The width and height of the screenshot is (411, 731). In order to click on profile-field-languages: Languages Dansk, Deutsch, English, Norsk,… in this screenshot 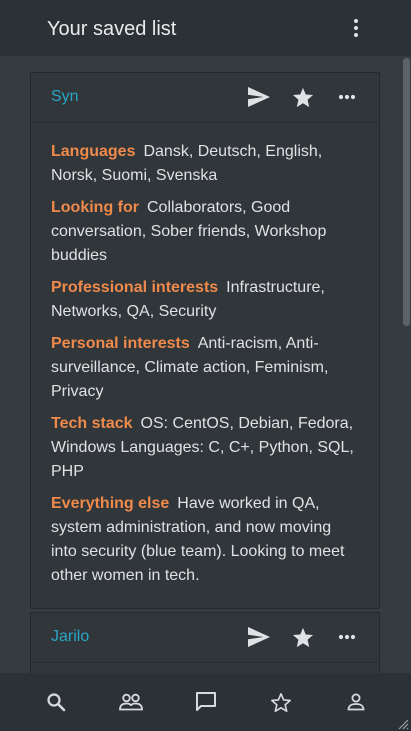, I will do `click(205, 164)`.